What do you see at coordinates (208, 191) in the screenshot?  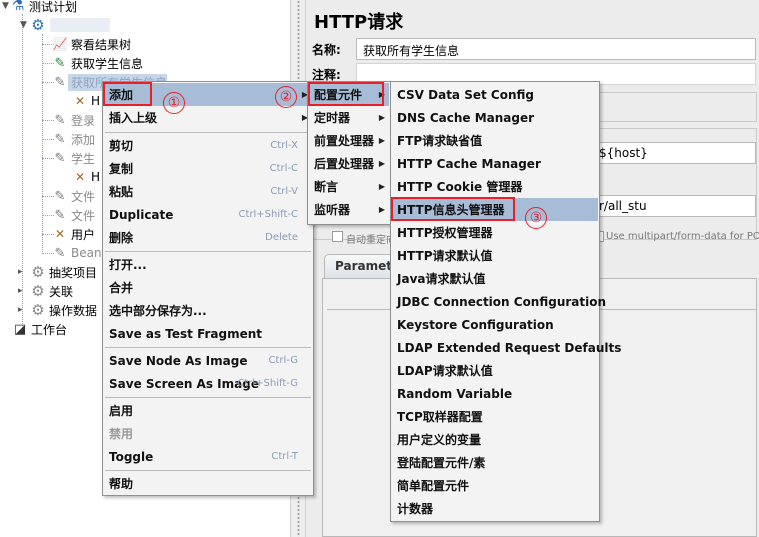 I see `menu-item-paste: 粘贴 Ctrl-V` at bounding box center [208, 191].